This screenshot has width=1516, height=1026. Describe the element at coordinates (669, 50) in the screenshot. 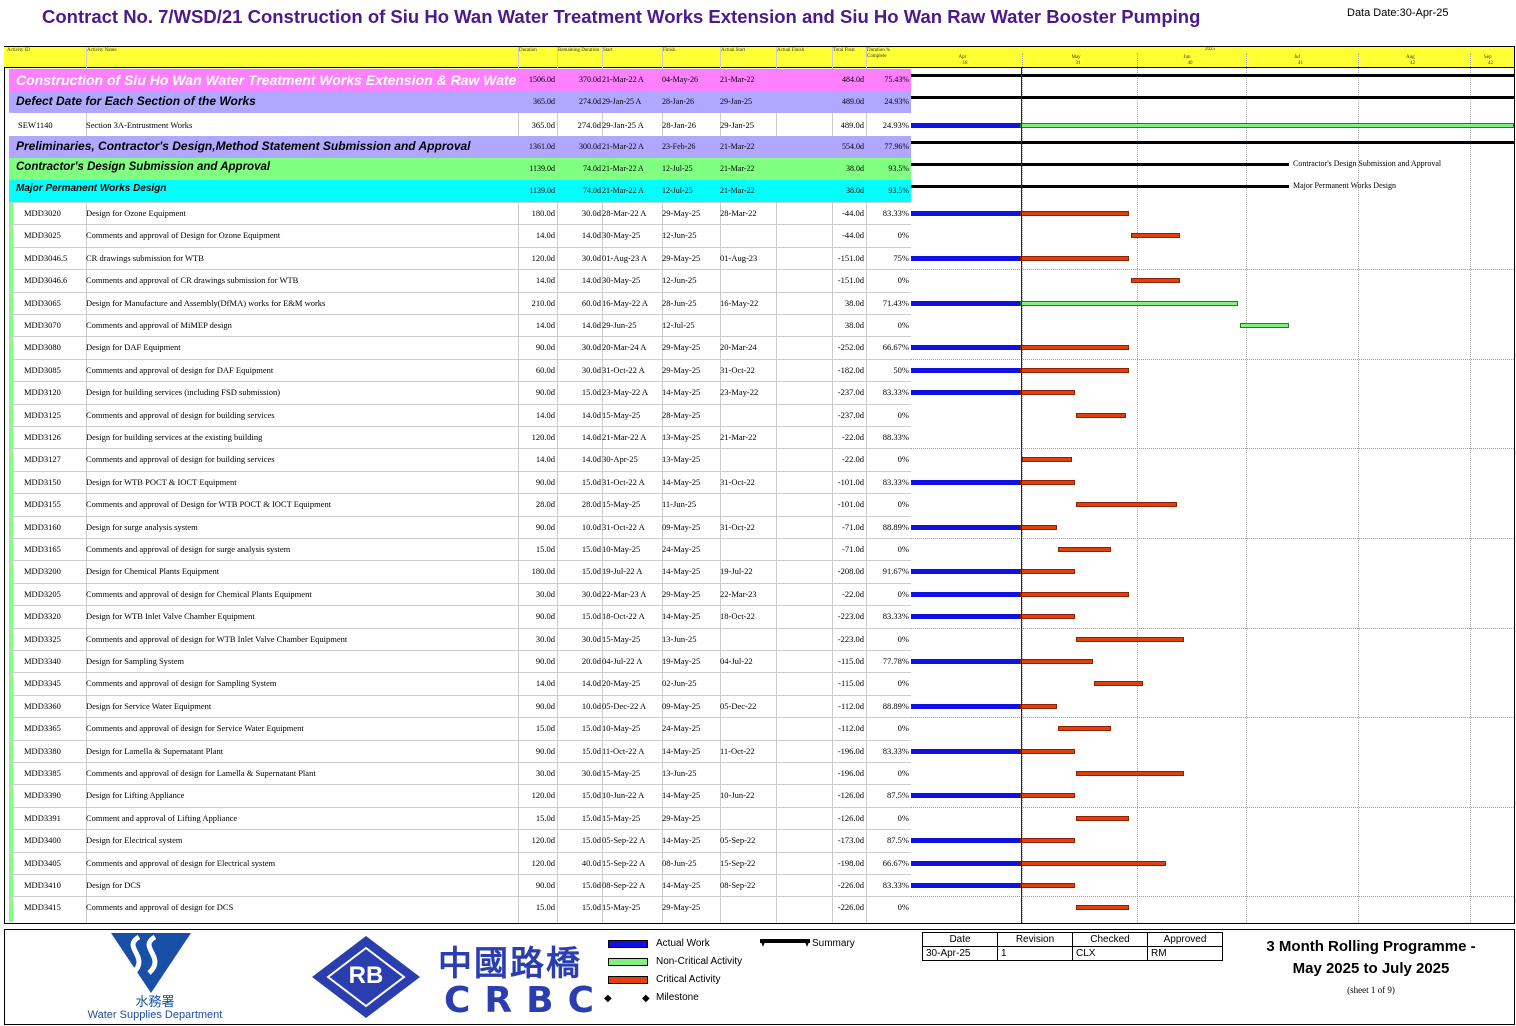

I see `column-header: Finish` at that location.